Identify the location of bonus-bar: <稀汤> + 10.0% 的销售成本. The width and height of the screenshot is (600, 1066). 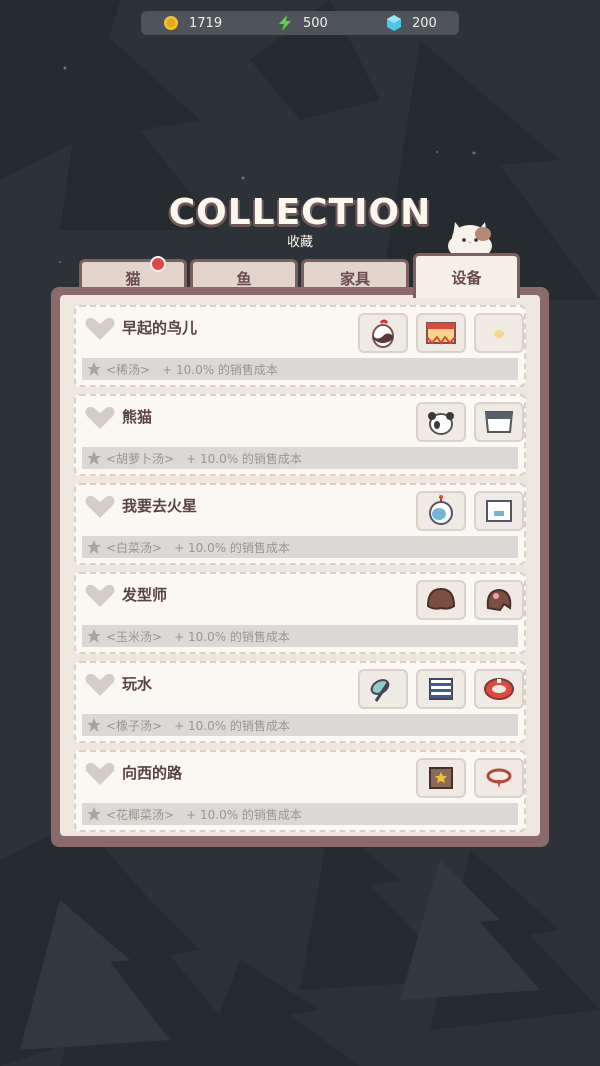
(300, 369).